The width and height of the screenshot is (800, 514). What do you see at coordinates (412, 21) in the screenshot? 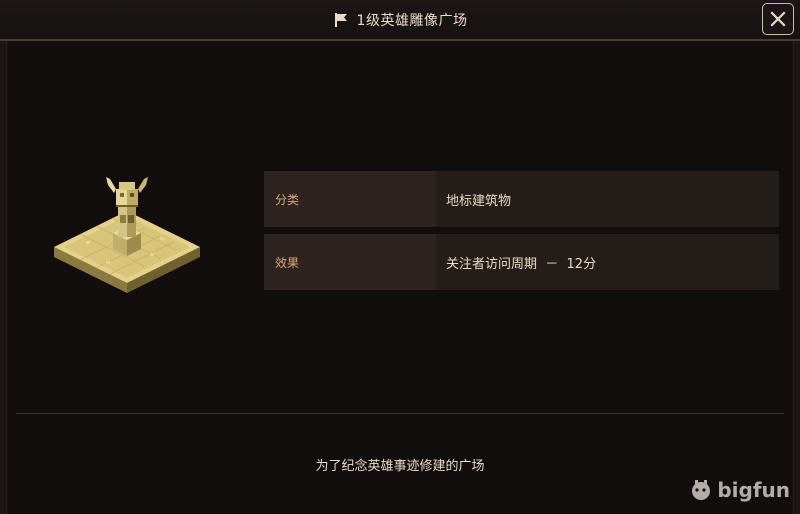
I see `window-title: 1级英雄雕像广场` at bounding box center [412, 21].